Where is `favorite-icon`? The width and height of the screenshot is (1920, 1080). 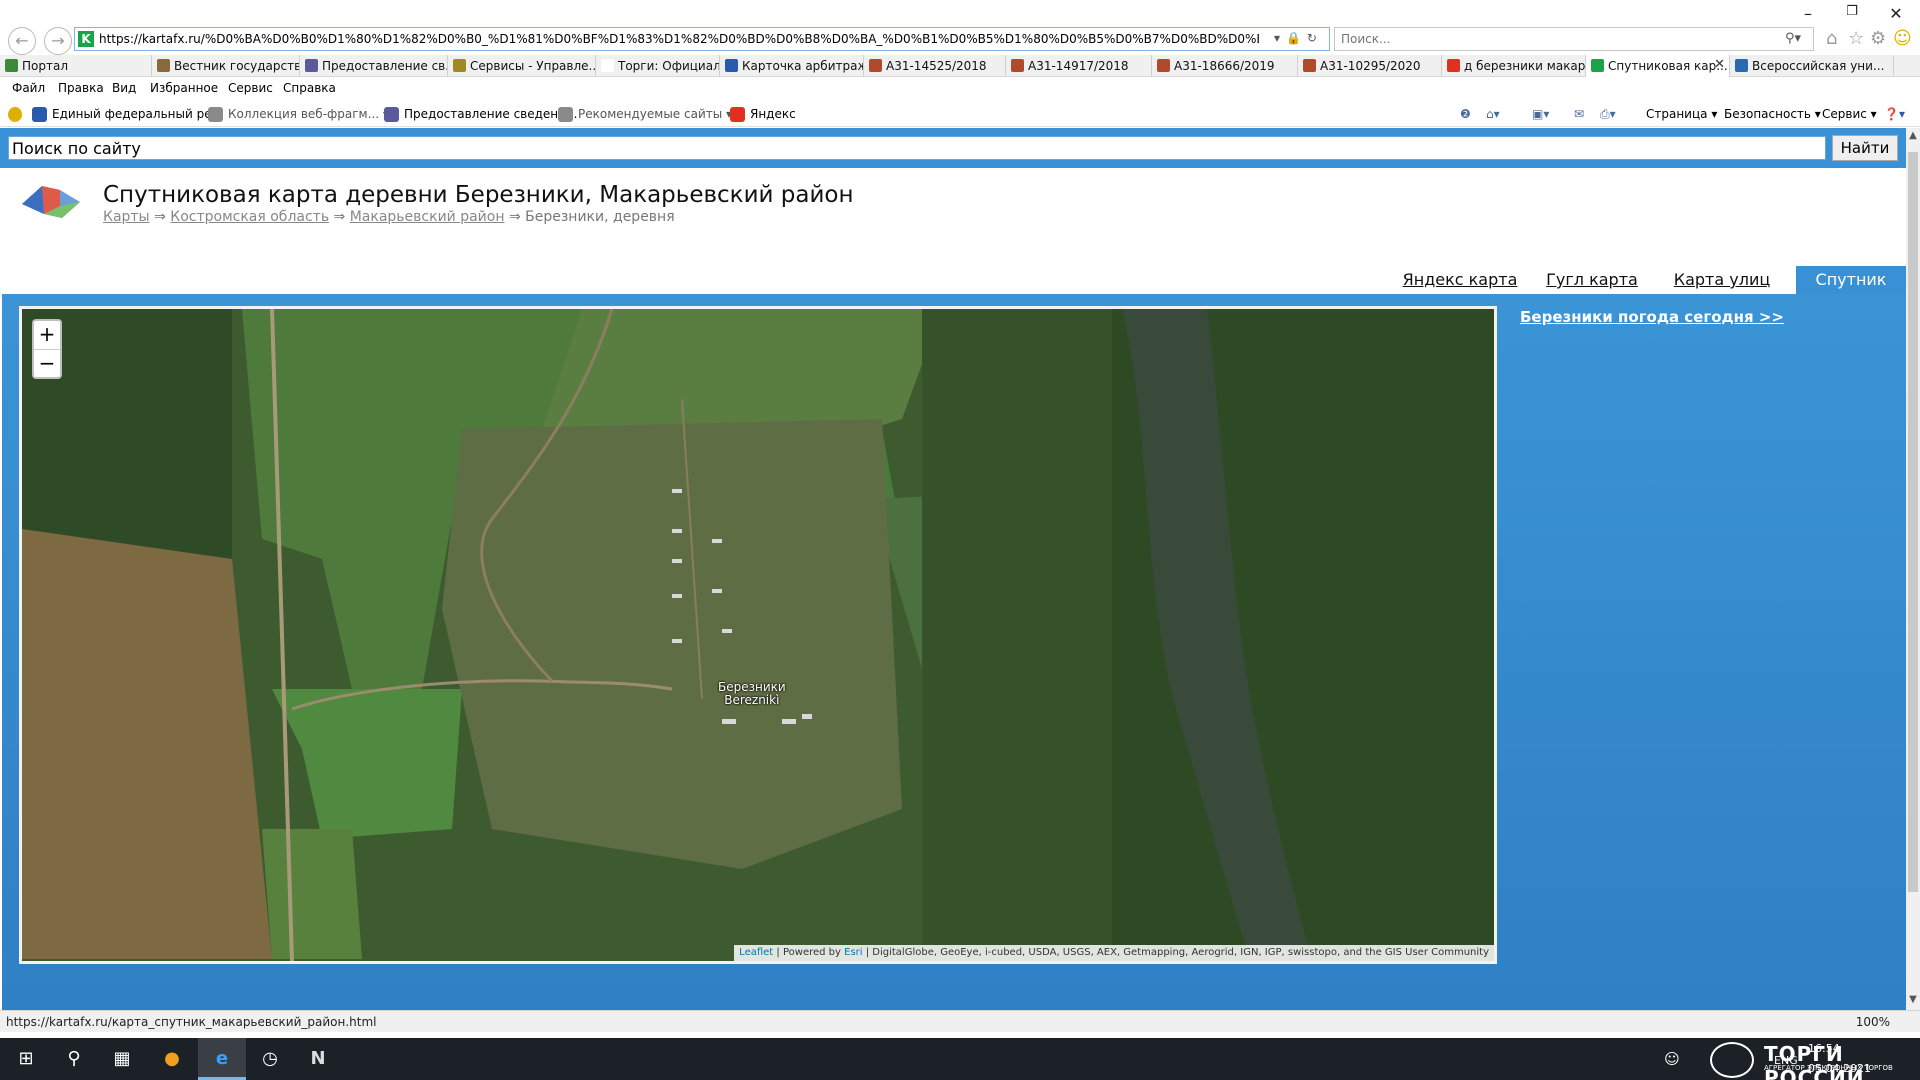
favorite-icon is located at coordinates (391, 114).